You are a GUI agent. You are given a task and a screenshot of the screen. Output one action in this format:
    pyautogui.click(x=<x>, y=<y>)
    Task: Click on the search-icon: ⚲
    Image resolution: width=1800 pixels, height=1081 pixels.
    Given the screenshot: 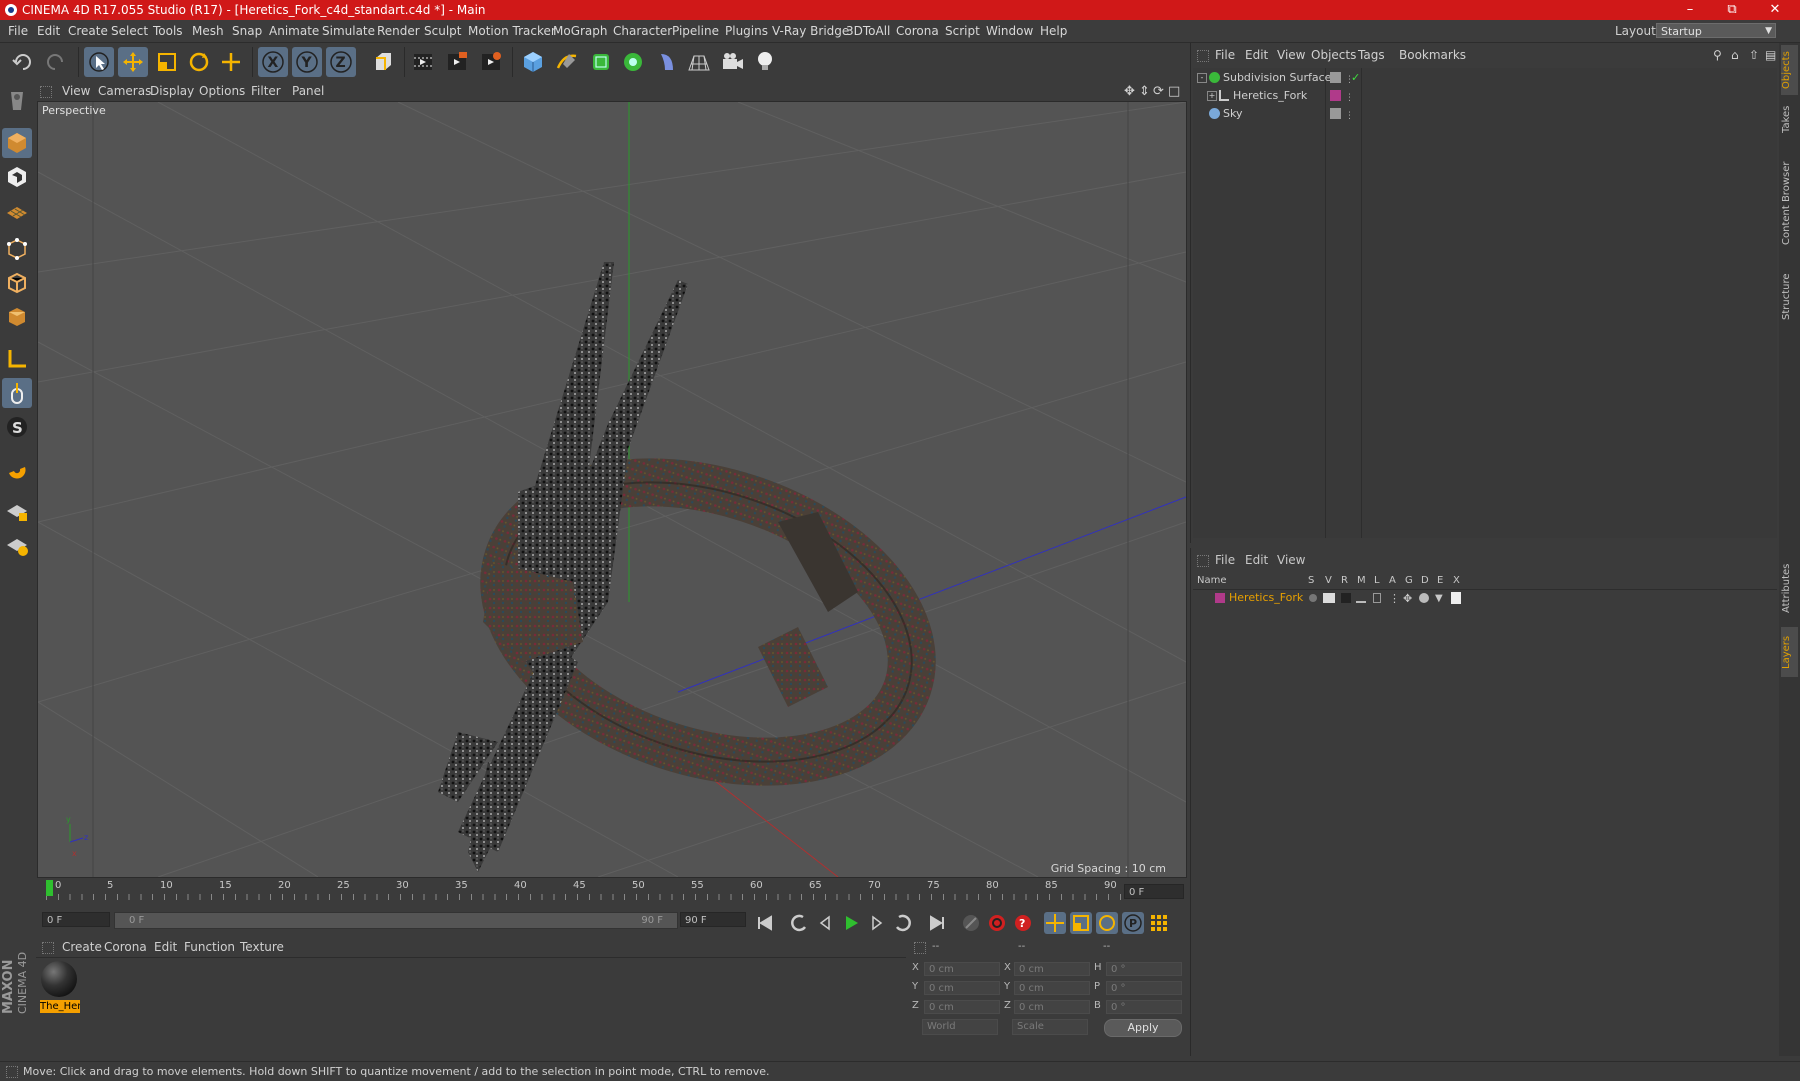 What is the action you would take?
    pyautogui.click(x=1717, y=55)
    